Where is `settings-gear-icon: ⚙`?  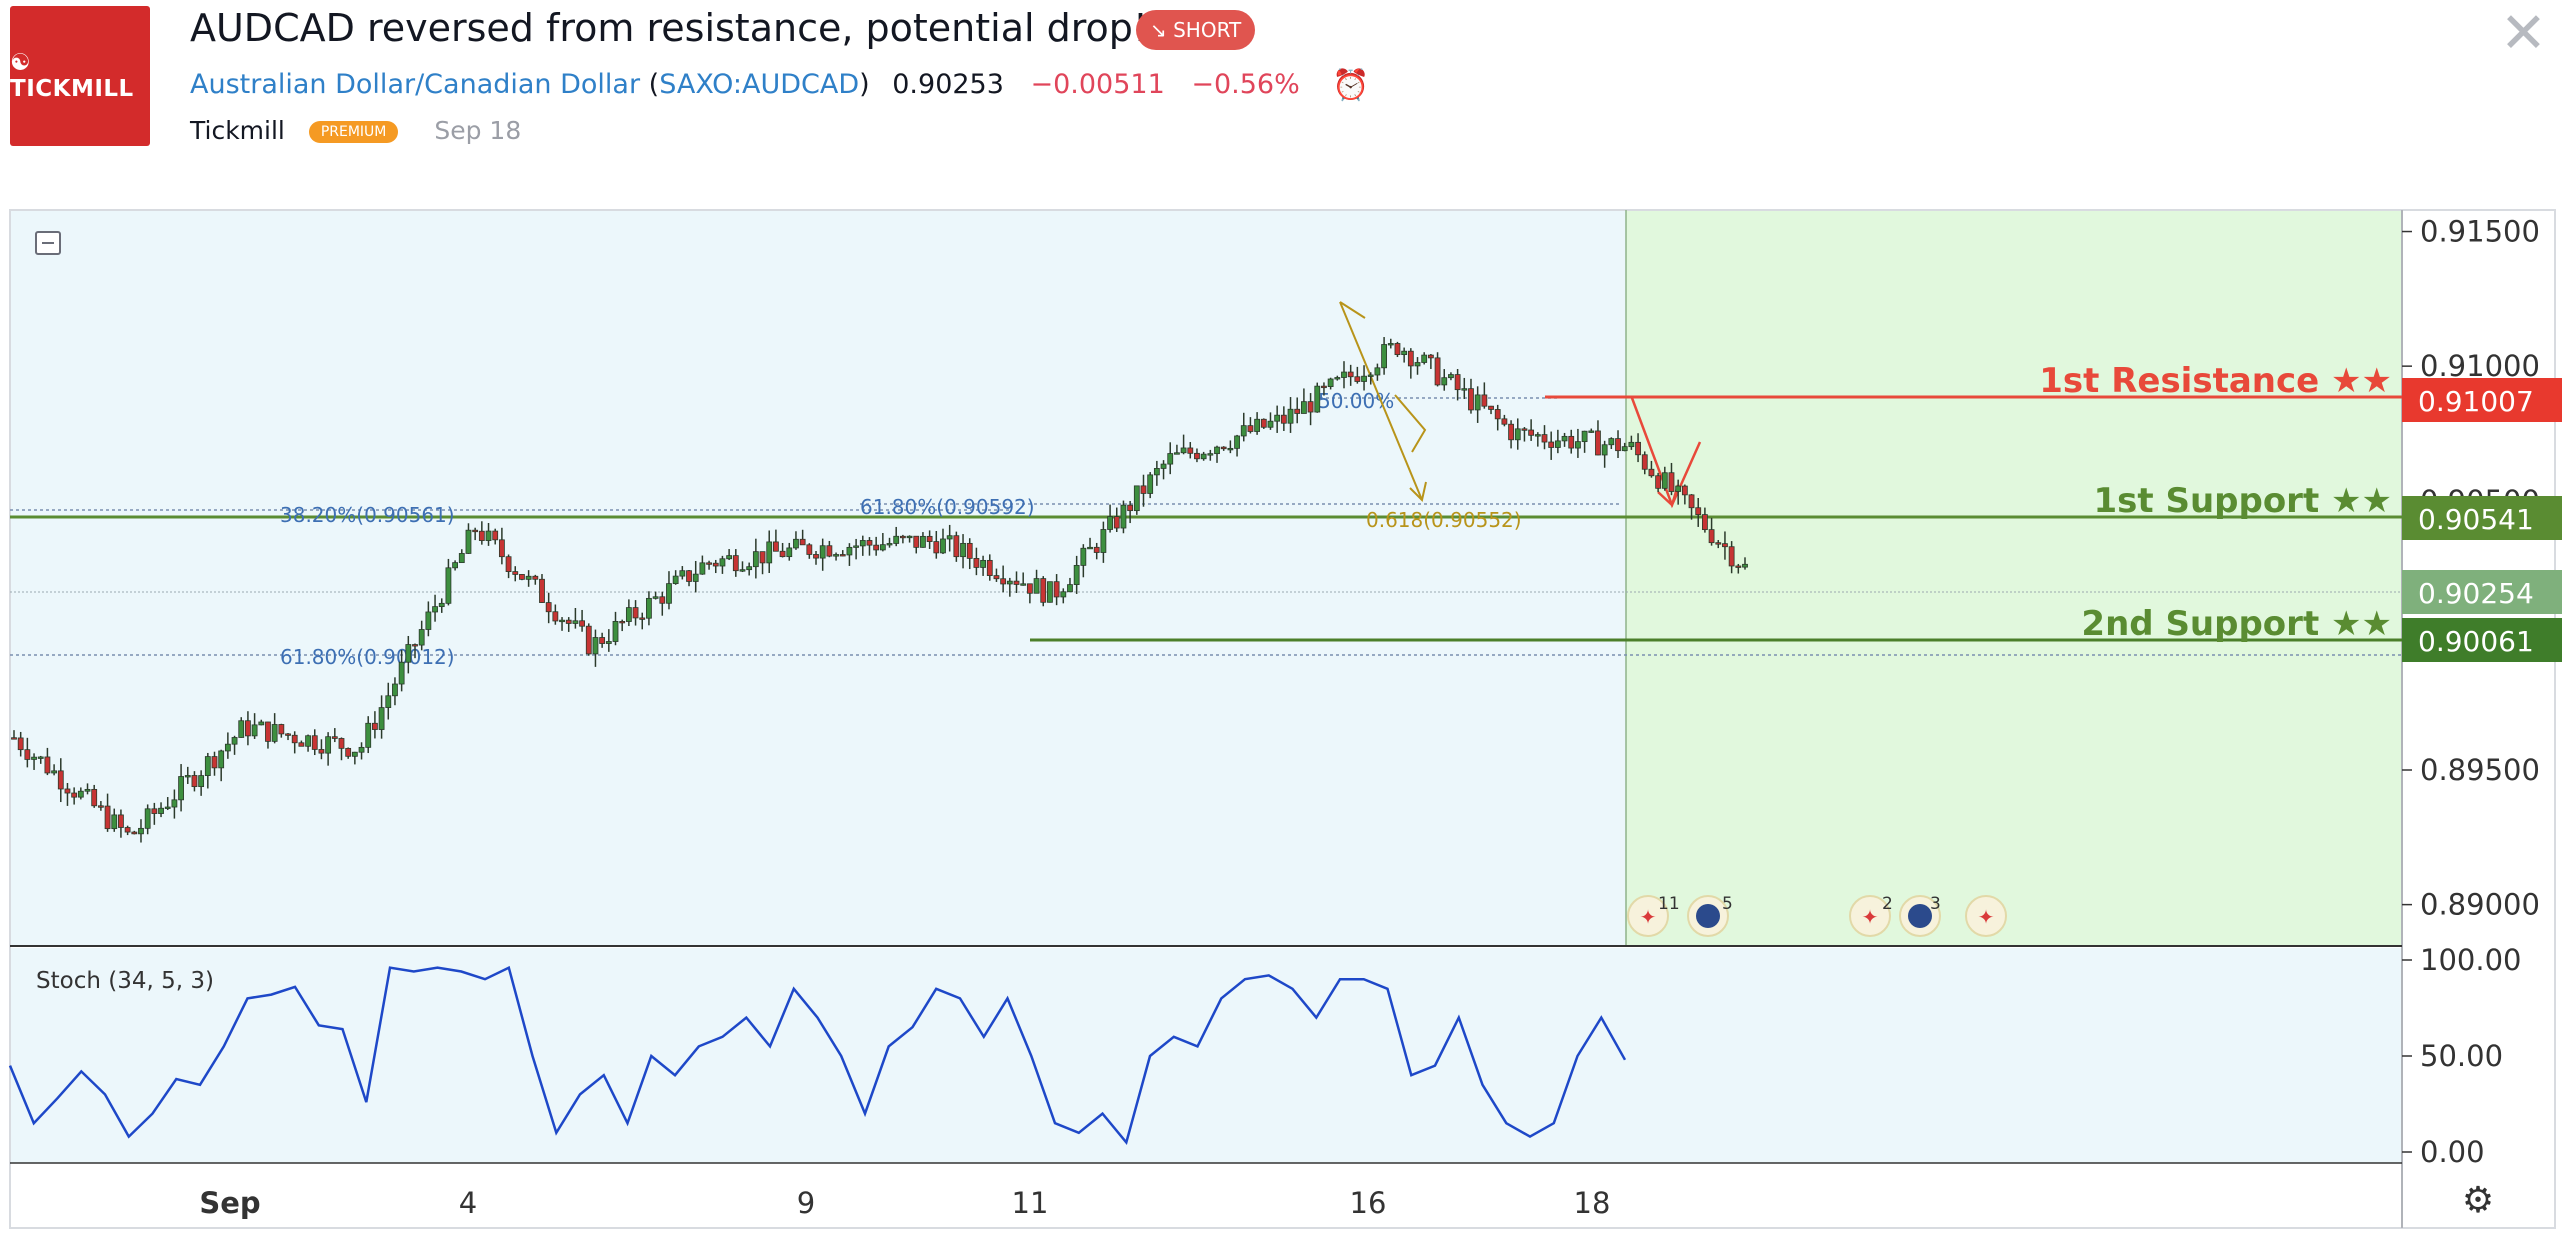
settings-gear-icon: ⚙ is located at coordinates (2478, 1200).